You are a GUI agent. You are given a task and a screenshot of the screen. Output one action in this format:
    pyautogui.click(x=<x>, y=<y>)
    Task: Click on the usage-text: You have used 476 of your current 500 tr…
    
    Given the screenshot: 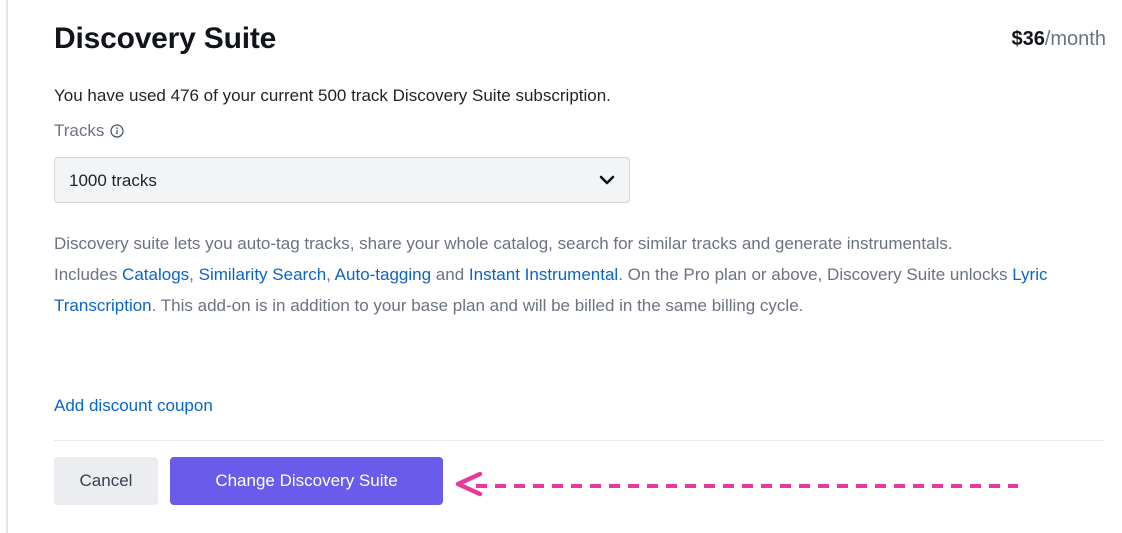 What is the action you would take?
    pyautogui.click(x=332, y=95)
    